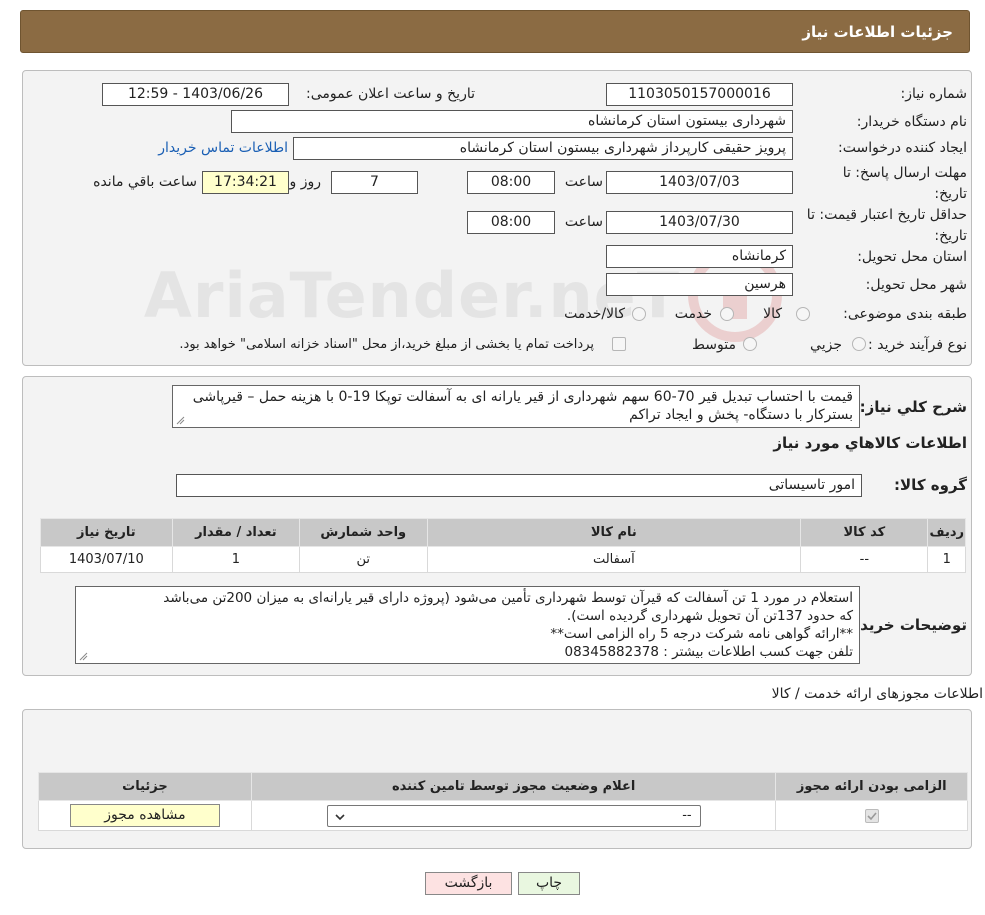 This screenshot has height=915, width=985. I want to click on creator-label: ایجاد کننده درخواست:, so click(902, 148).